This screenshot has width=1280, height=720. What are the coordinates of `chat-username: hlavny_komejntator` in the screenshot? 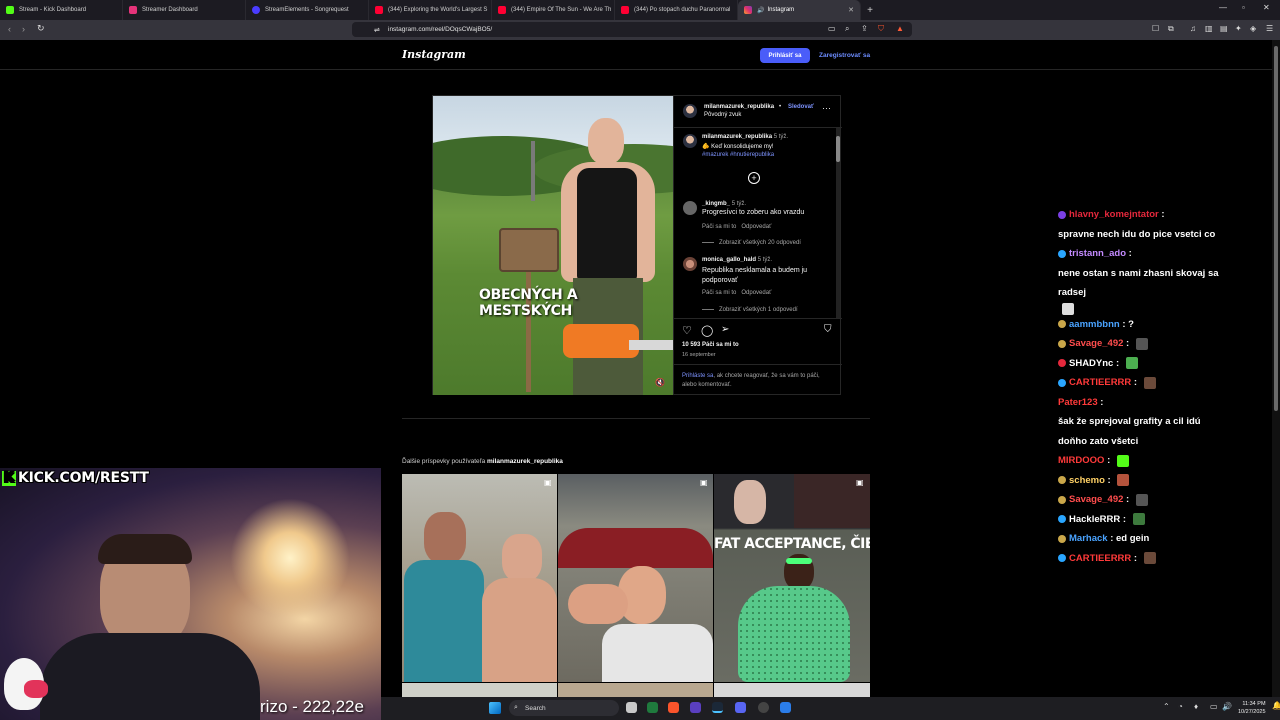 It's located at (1114, 215).